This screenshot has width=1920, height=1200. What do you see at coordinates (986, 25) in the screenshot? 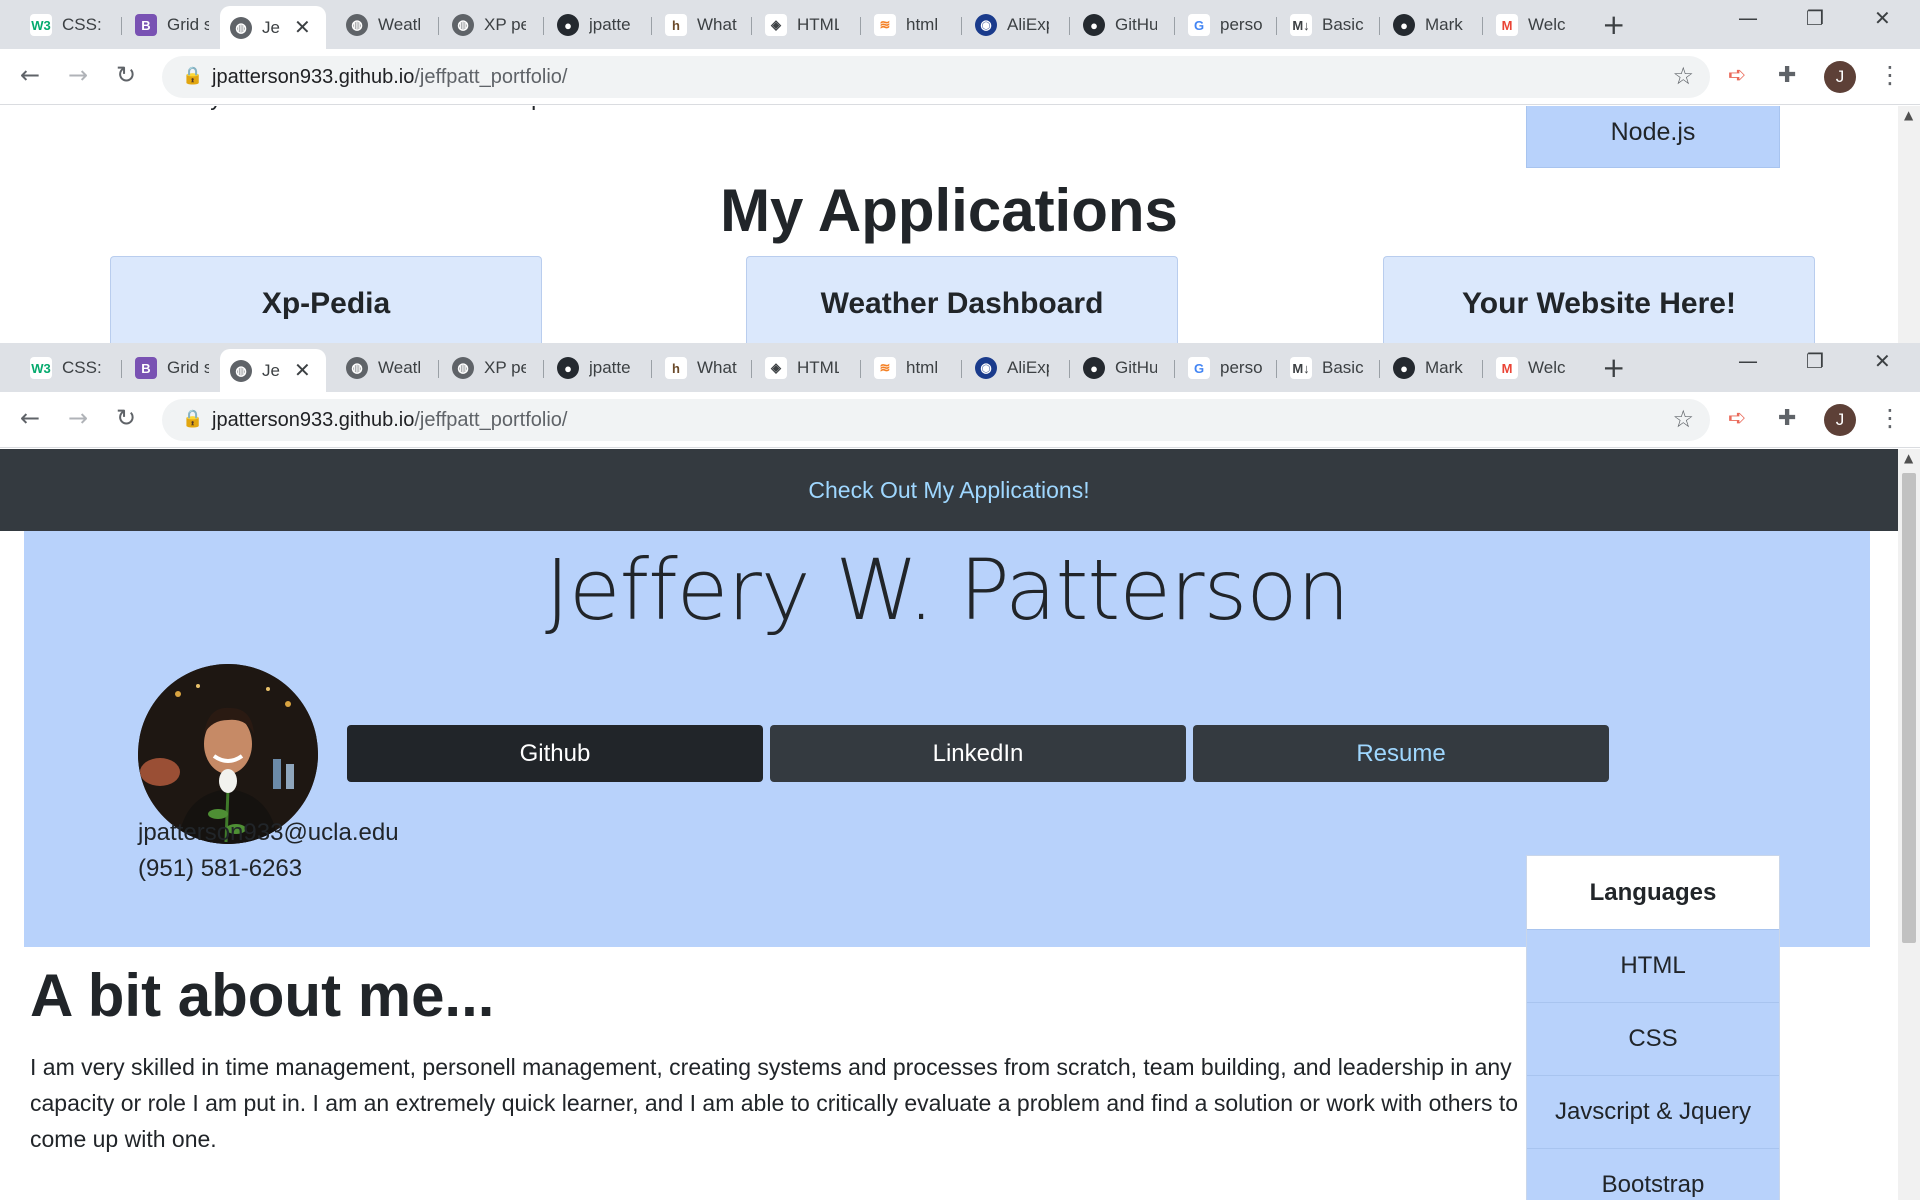
I see `aliexpress-icon: ◉` at bounding box center [986, 25].